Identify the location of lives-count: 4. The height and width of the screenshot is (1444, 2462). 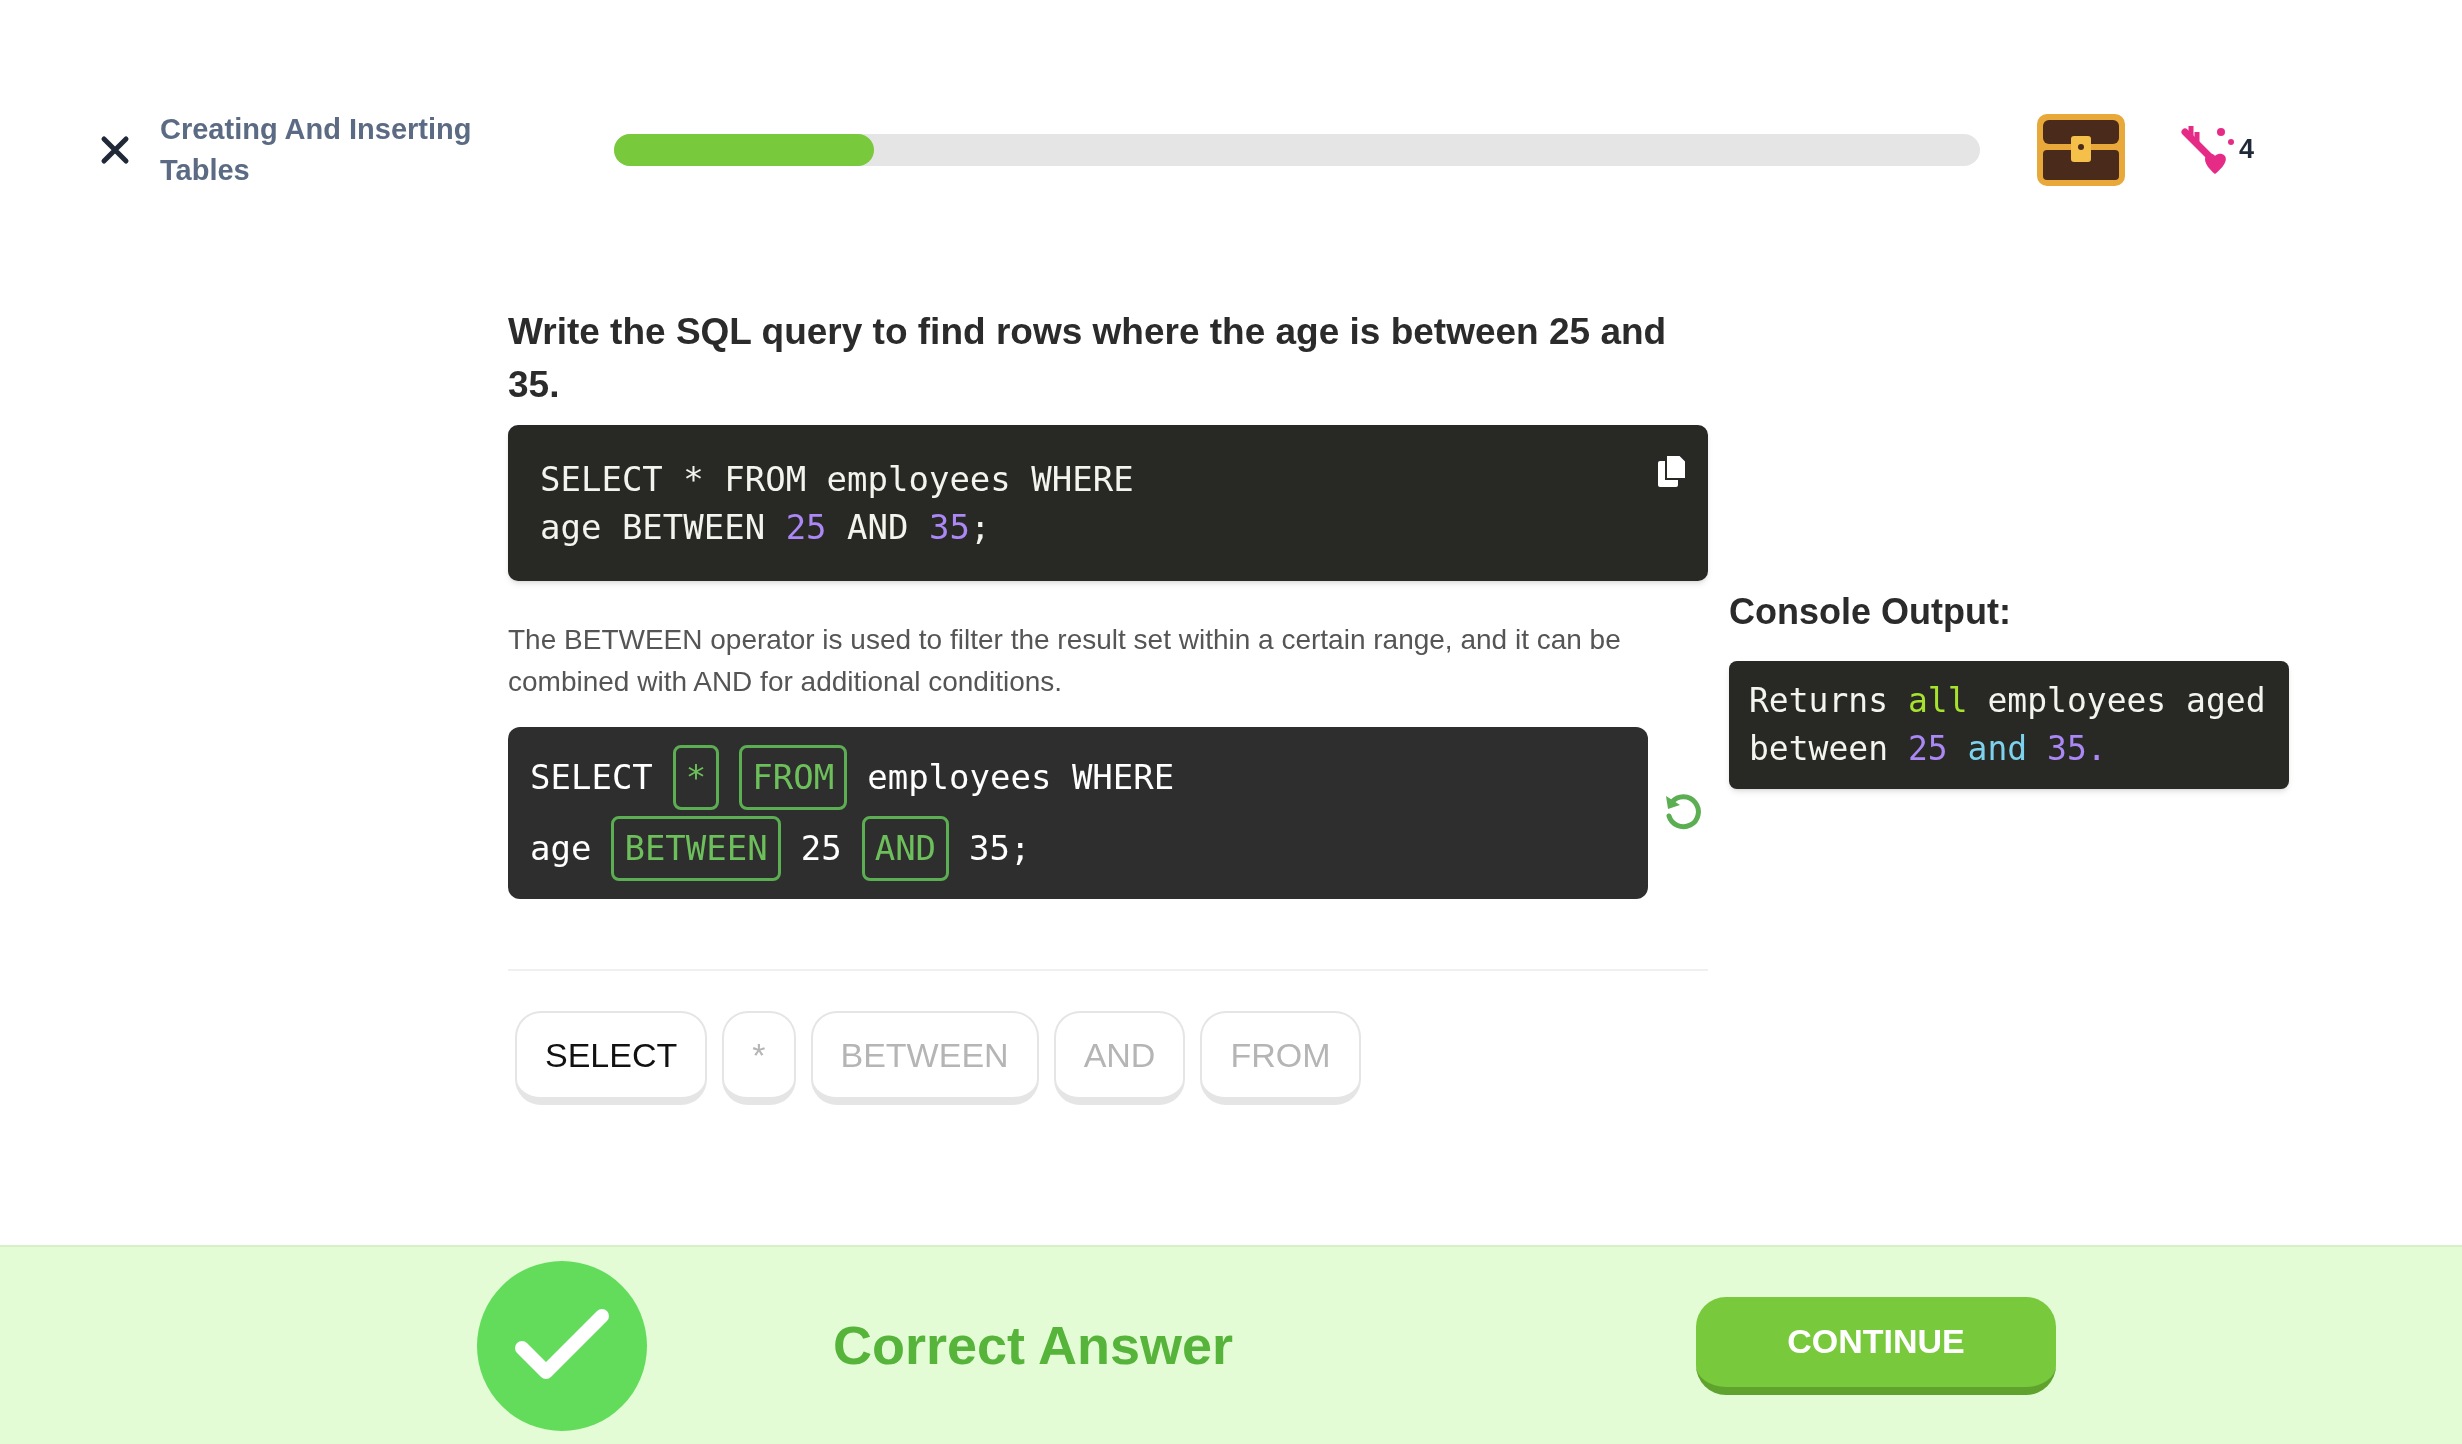
(2247, 150).